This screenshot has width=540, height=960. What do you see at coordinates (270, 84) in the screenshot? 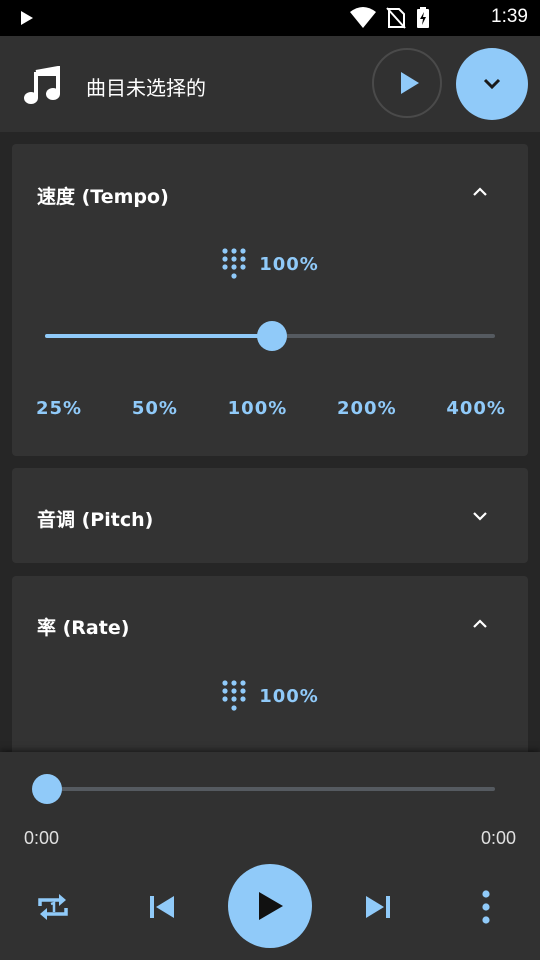
I see `now-playing-header: 曲目未选择的` at bounding box center [270, 84].